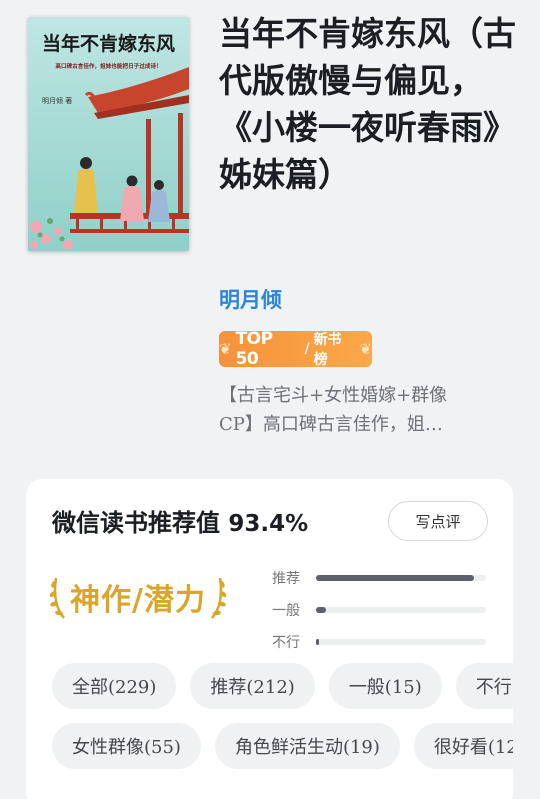  Describe the element at coordinates (218, 598) in the screenshot. I see `laurel-right-gold-icon` at that location.